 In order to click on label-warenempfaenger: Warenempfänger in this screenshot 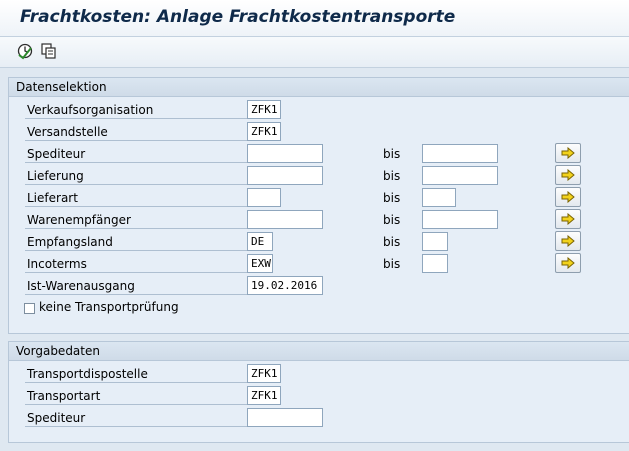, I will do `click(136, 220)`.